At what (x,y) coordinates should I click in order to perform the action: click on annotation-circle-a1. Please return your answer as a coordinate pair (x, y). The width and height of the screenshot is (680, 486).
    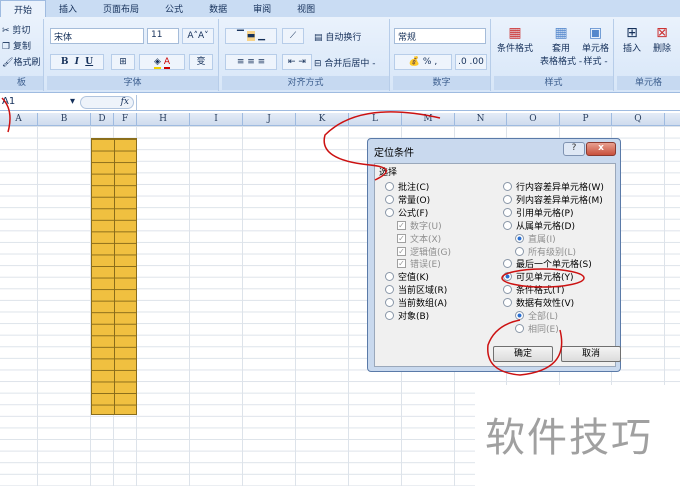
    Looking at the image, I should click on (6, 115).